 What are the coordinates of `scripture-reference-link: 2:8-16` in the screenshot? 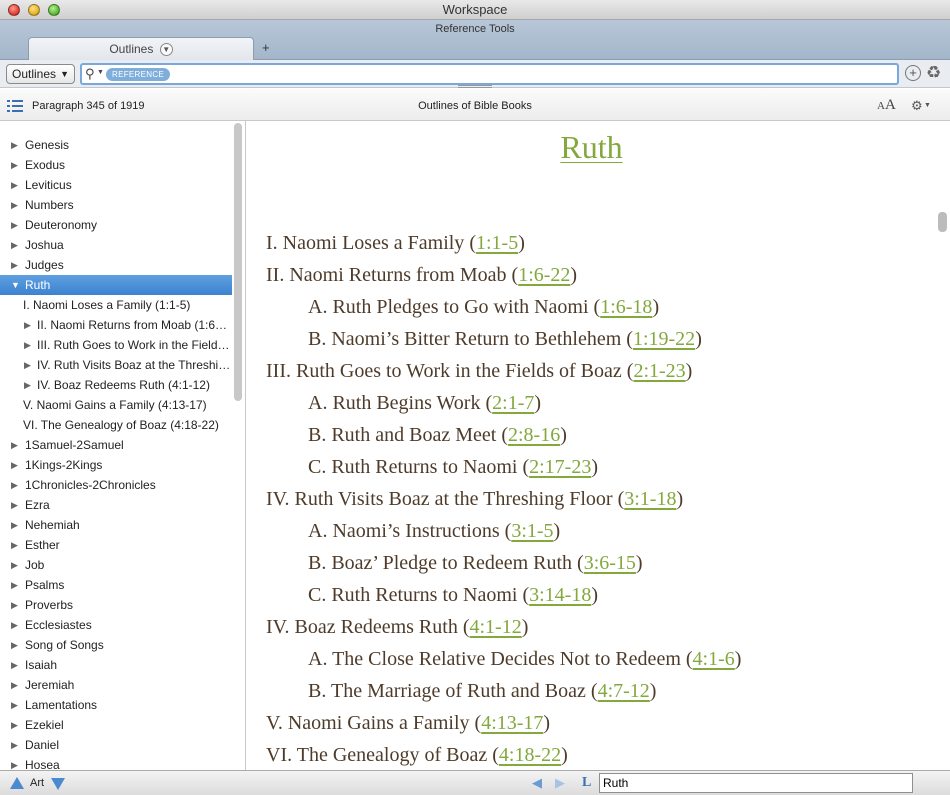 It's located at (534, 435).